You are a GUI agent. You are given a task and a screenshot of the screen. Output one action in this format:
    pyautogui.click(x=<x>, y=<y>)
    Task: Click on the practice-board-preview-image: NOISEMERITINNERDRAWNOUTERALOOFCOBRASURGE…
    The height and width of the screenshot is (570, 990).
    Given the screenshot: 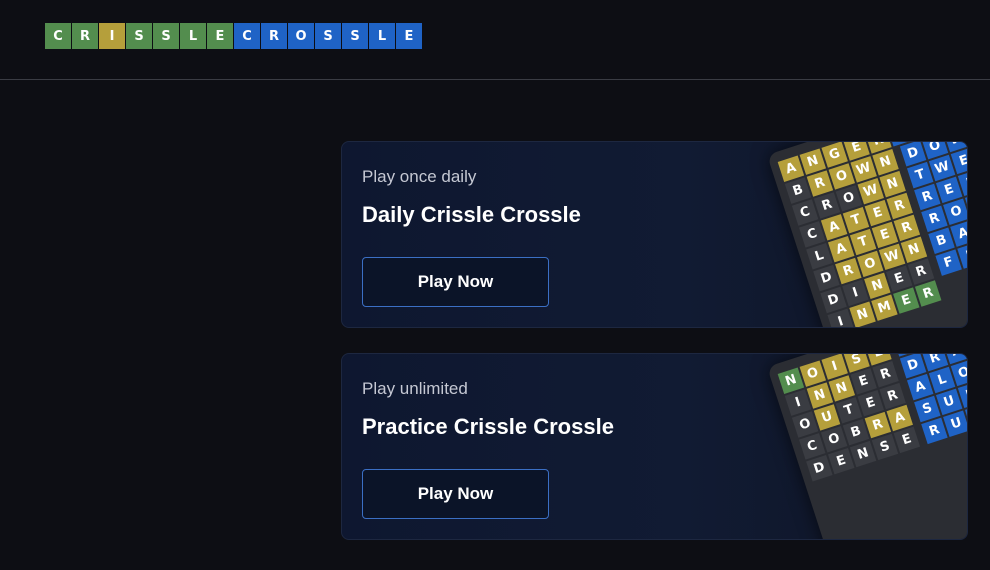 What is the action you would take?
    pyautogui.click(x=857, y=446)
    